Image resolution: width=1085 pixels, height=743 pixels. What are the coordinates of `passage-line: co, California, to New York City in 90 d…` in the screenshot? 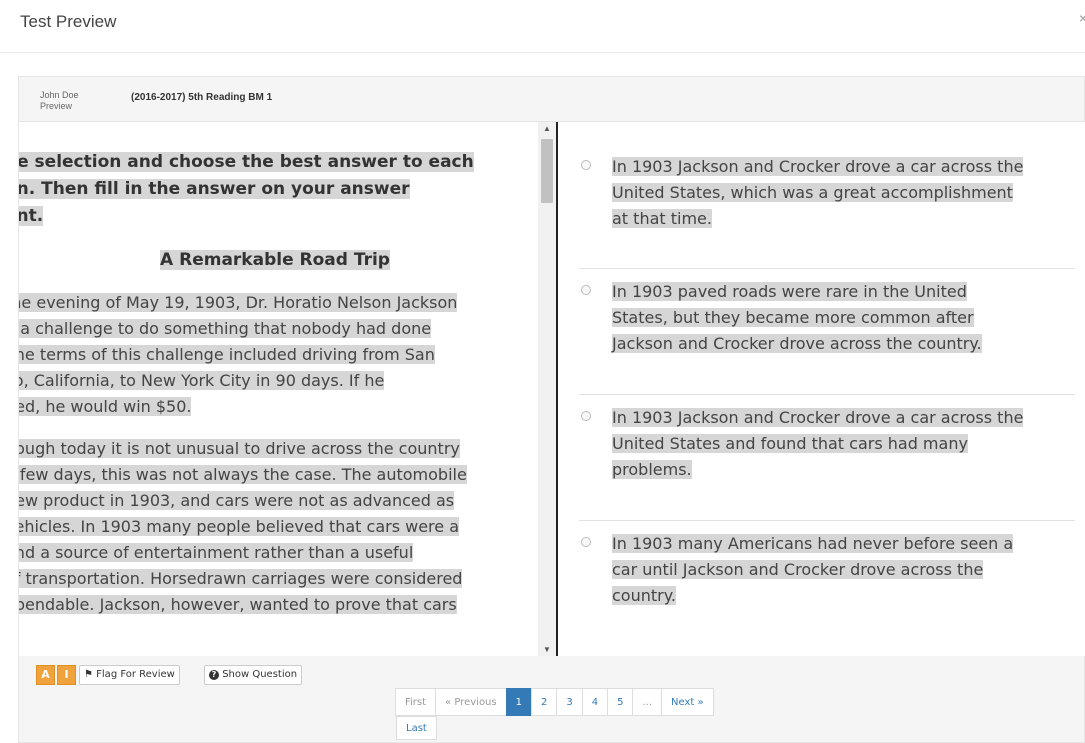 It's located at (202, 380).